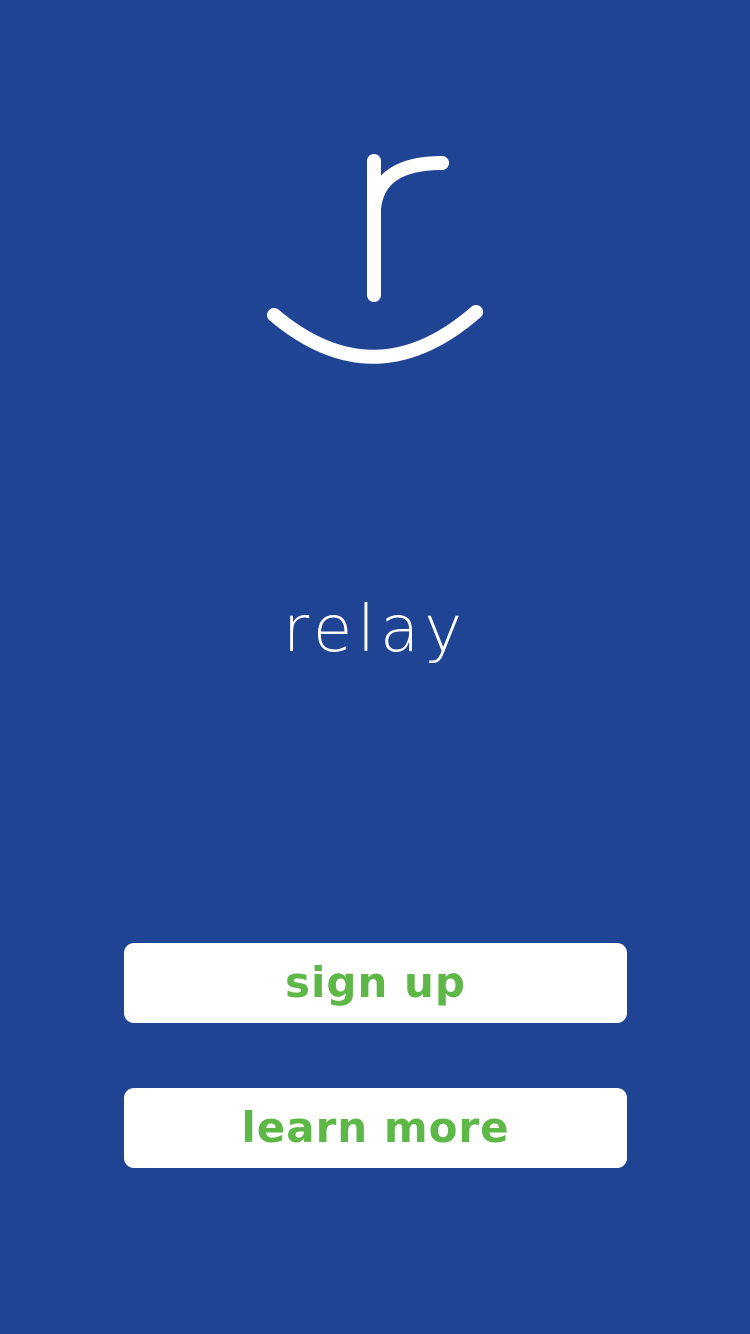 Image resolution: width=750 pixels, height=1334 pixels. Describe the element at coordinates (408, 186) in the screenshot. I see `logo-letter-r-arm` at that location.